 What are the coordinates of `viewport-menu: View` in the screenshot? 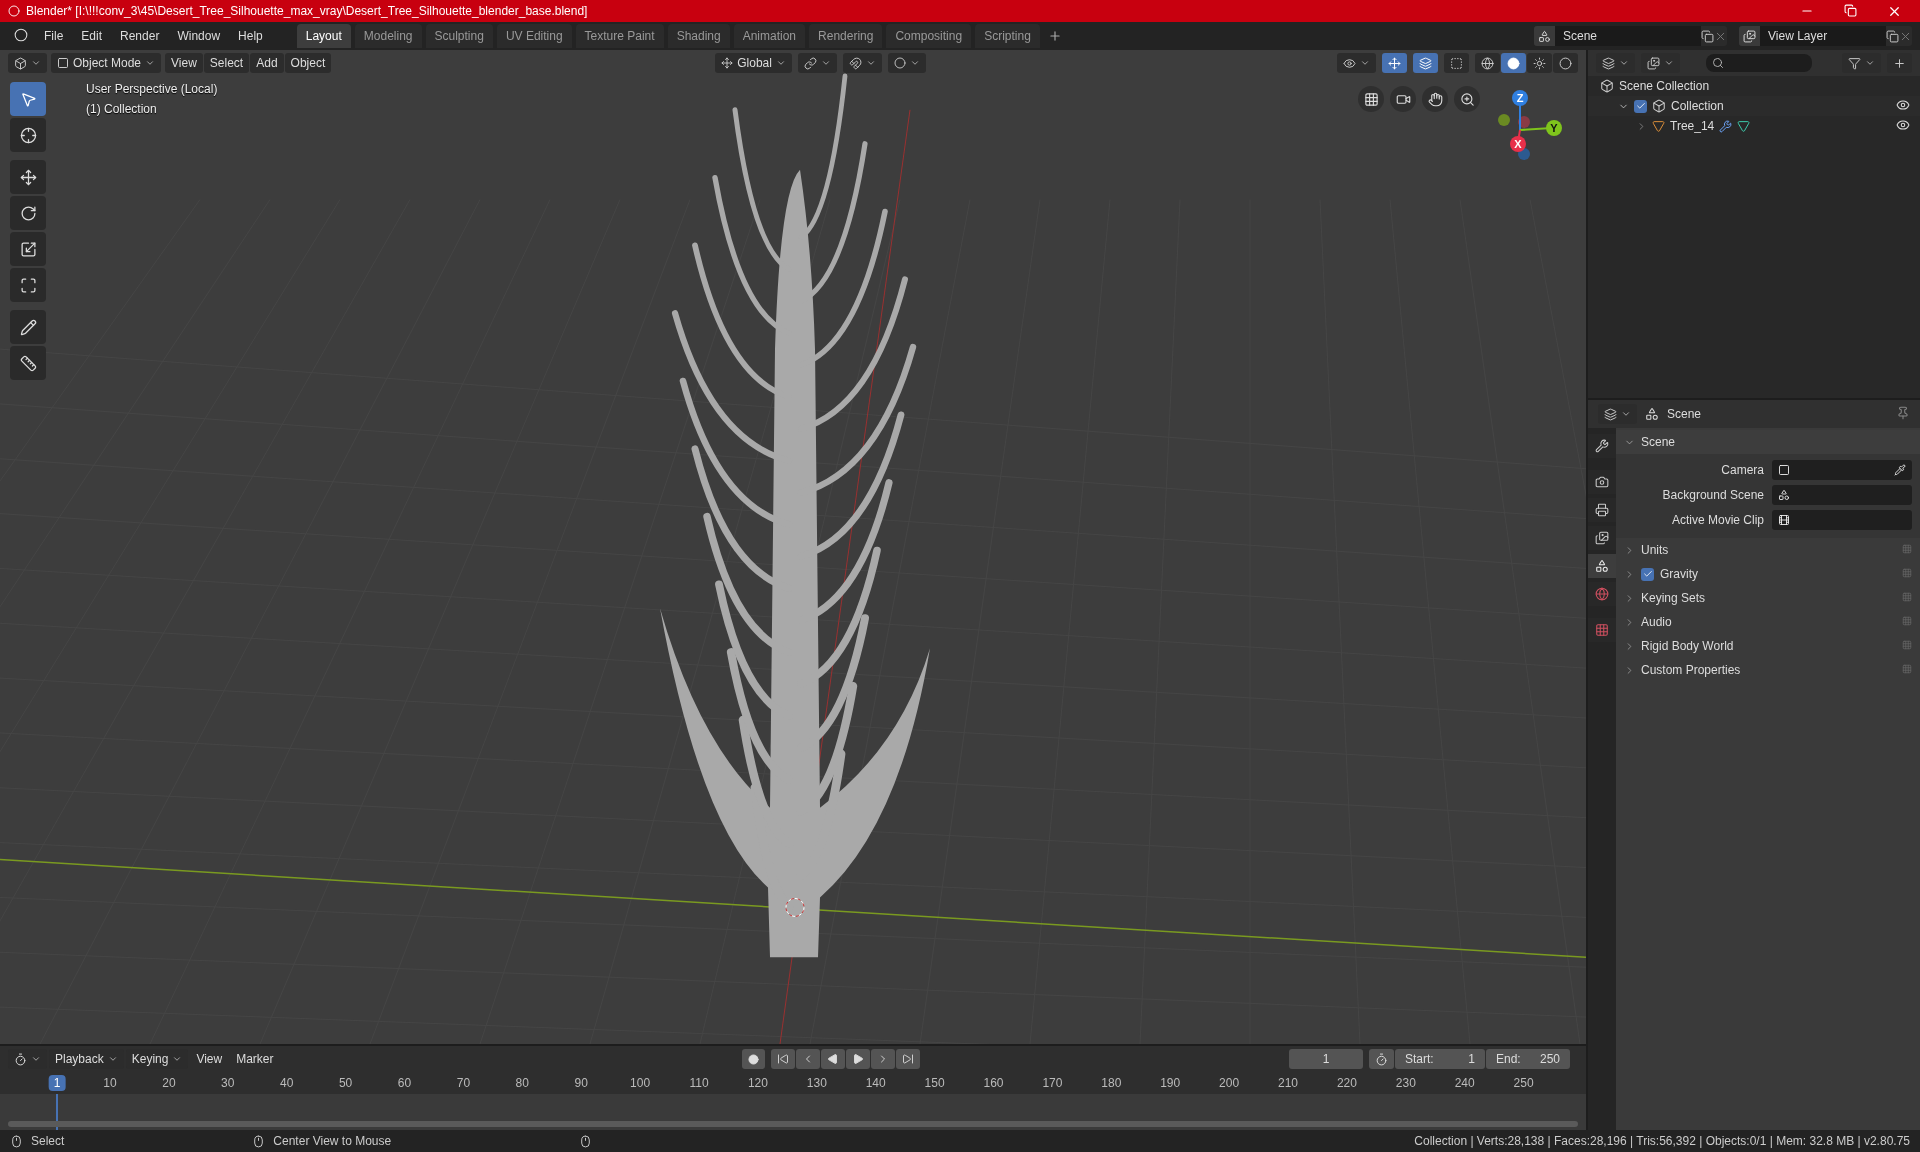 It's located at (184, 63).